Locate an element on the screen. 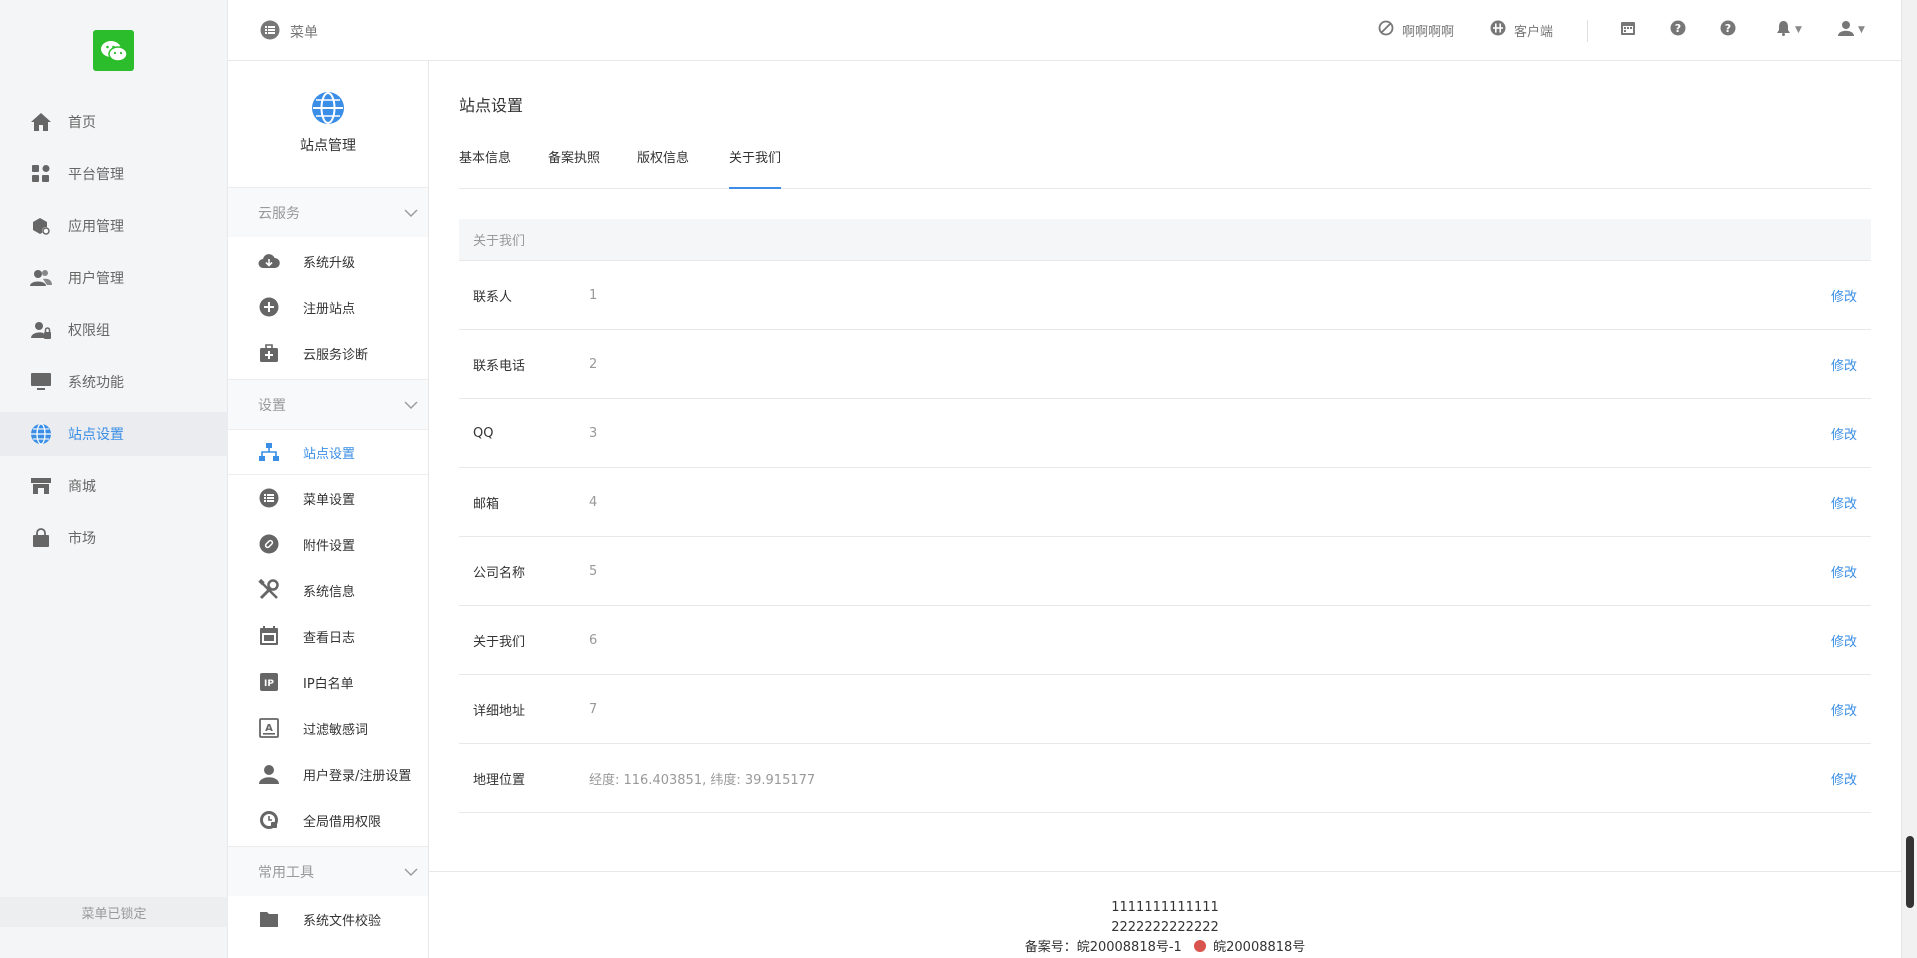 This screenshot has height=958, width=1917. table-row: QQ 3 修改 is located at coordinates (1165, 433).